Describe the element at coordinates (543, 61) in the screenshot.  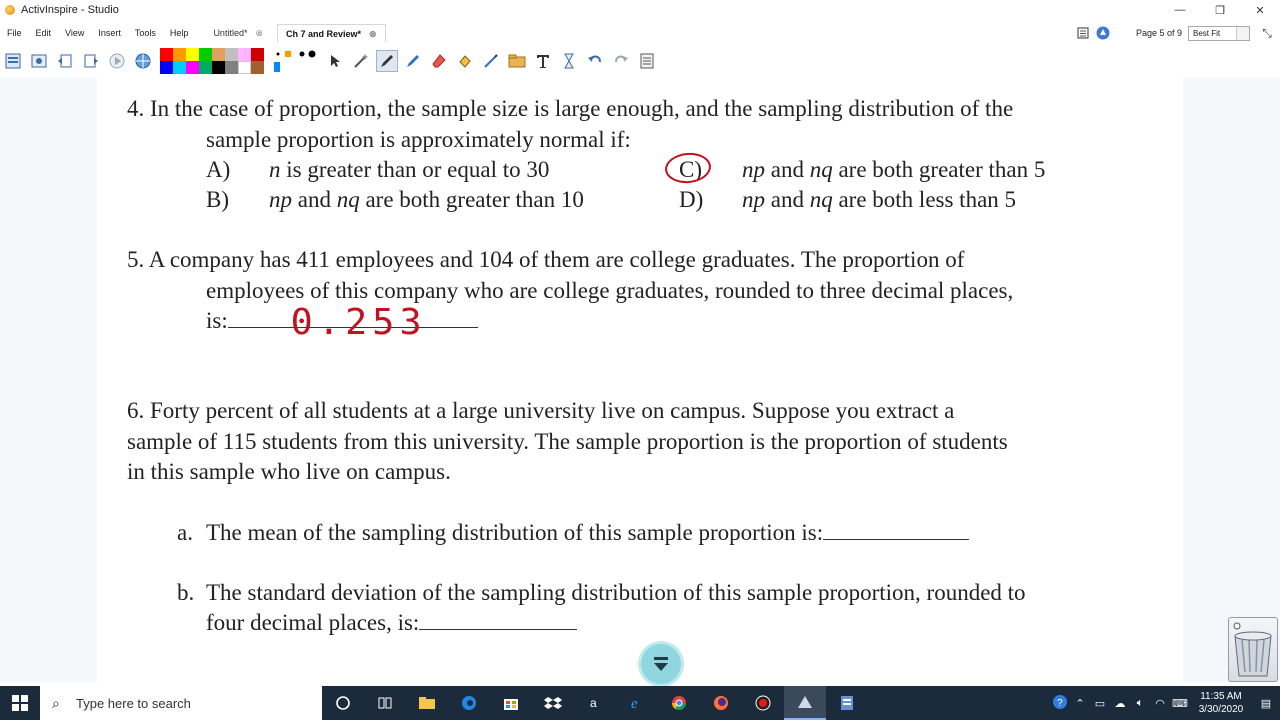
I see `text-icon` at that location.